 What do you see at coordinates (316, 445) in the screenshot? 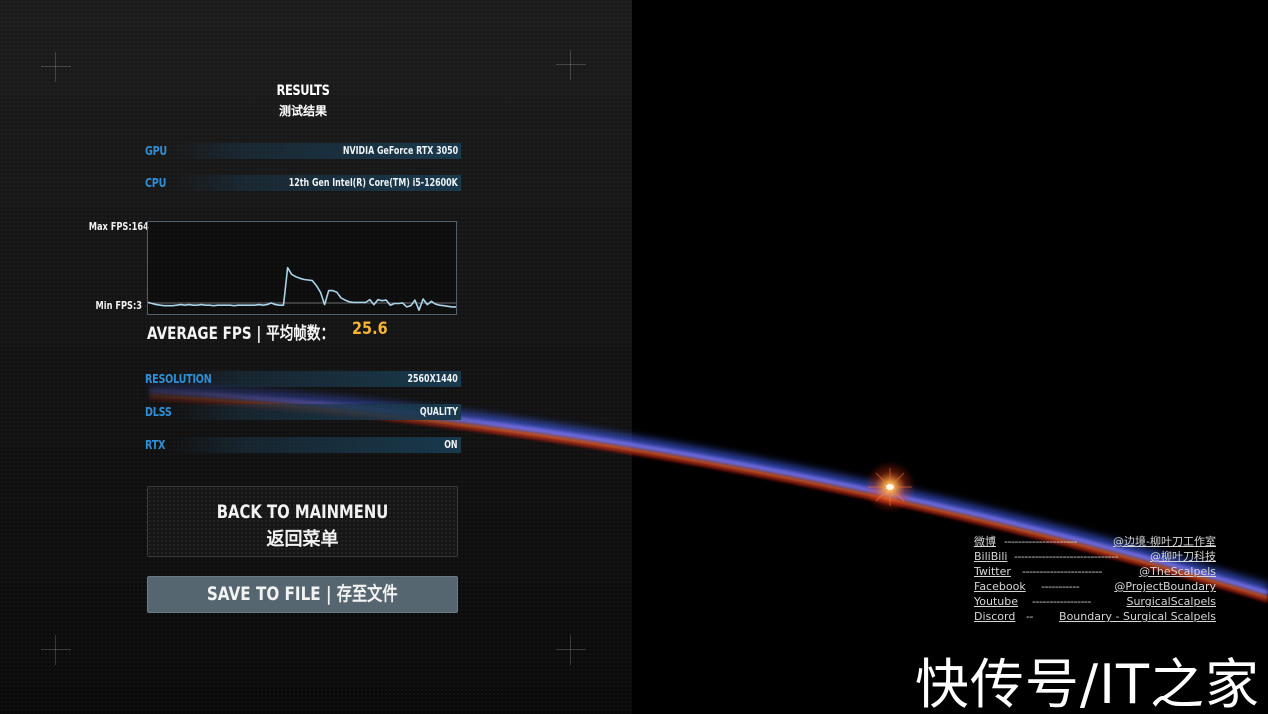
I see `rtx-bar` at bounding box center [316, 445].